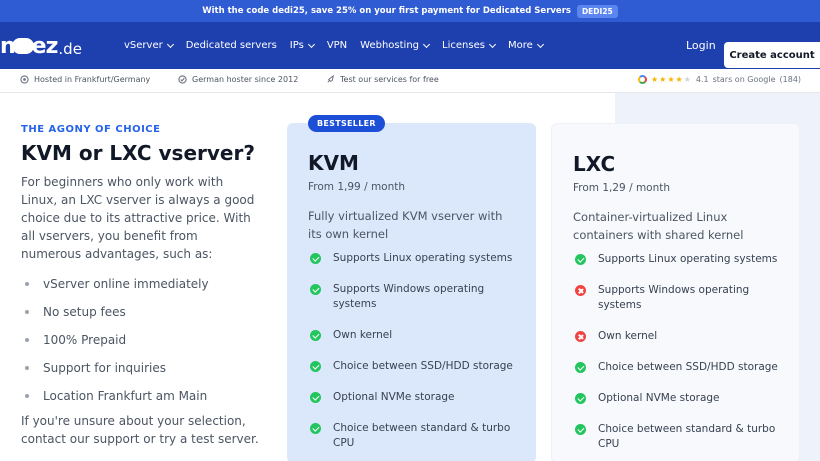 The width and height of the screenshot is (820, 461). What do you see at coordinates (659, 398) in the screenshot?
I see `feature-text: Optional NVMe storage` at bounding box center [659, 398].